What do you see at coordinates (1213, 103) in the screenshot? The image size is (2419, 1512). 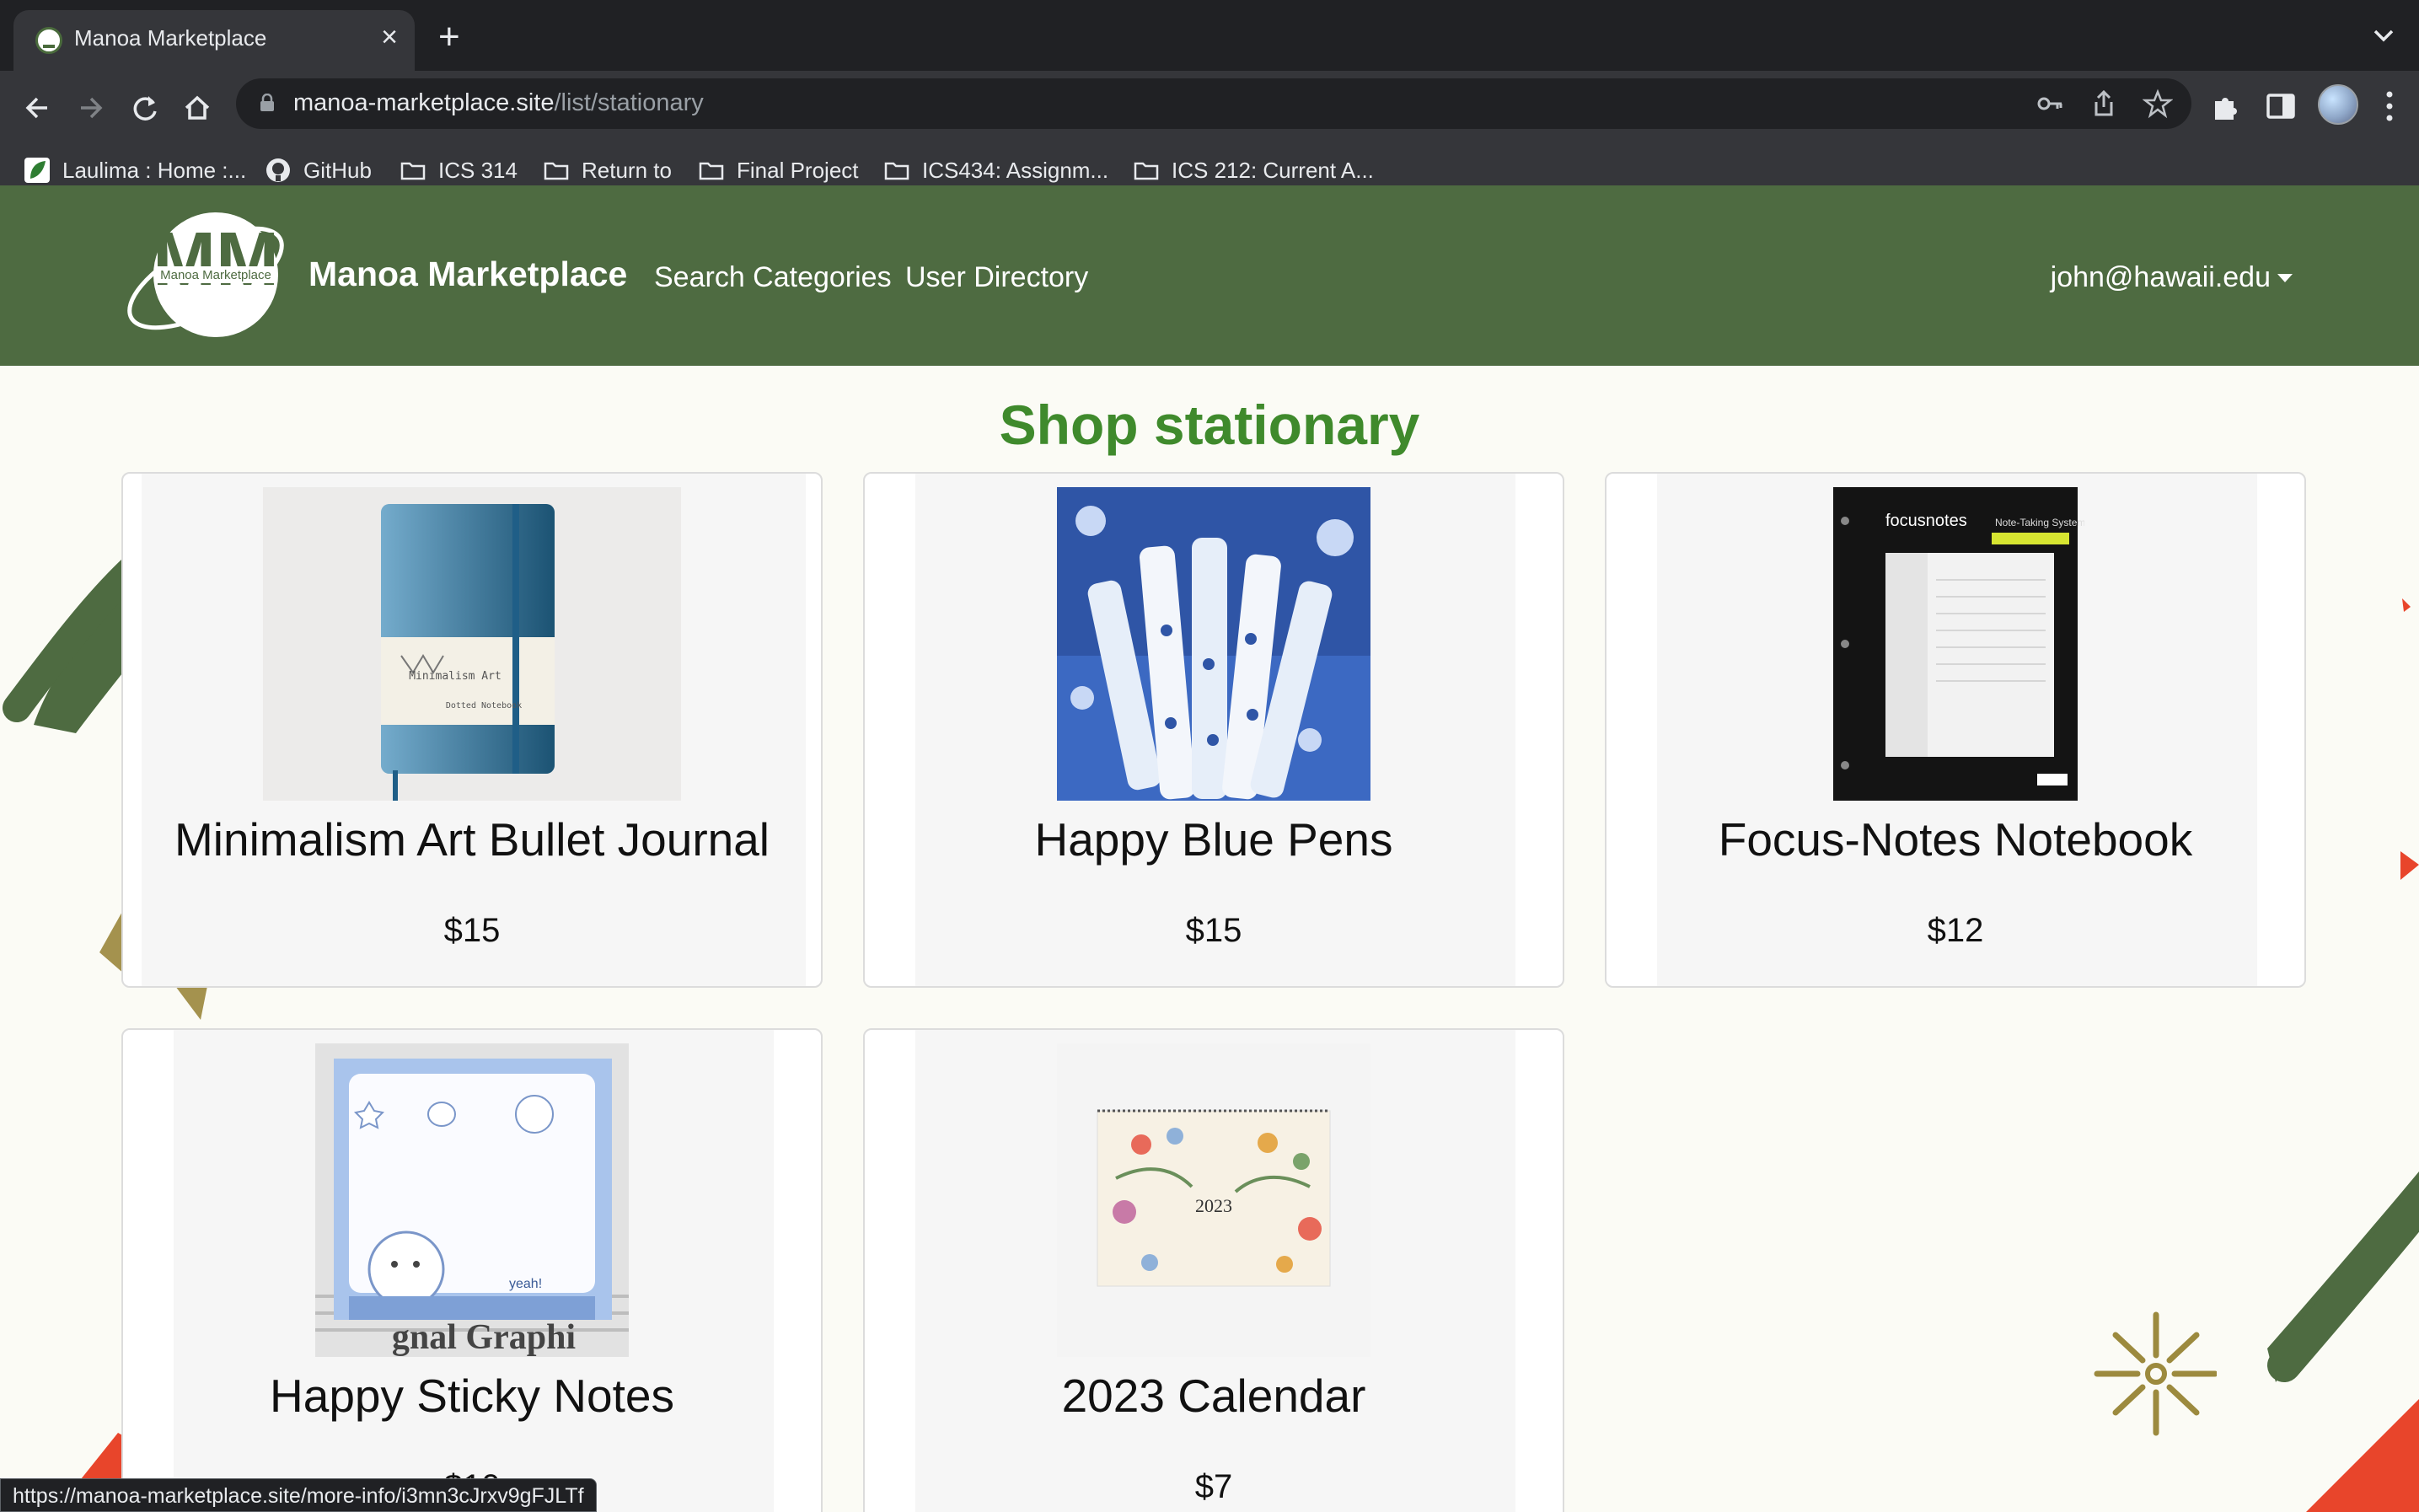 I see `address-bar: manoa-marketplace.site/list/stationary` at bounding box center [1213, 103].